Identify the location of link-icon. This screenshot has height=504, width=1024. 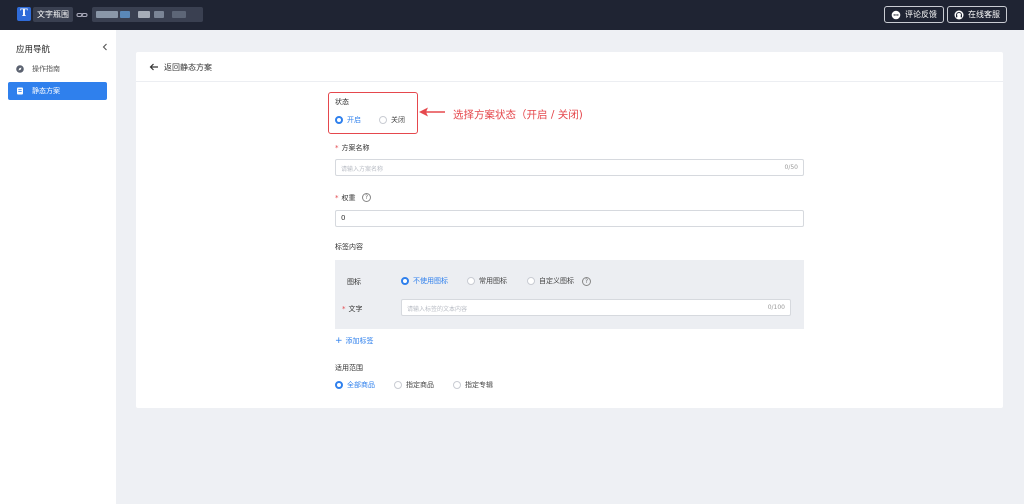
(82, 15).